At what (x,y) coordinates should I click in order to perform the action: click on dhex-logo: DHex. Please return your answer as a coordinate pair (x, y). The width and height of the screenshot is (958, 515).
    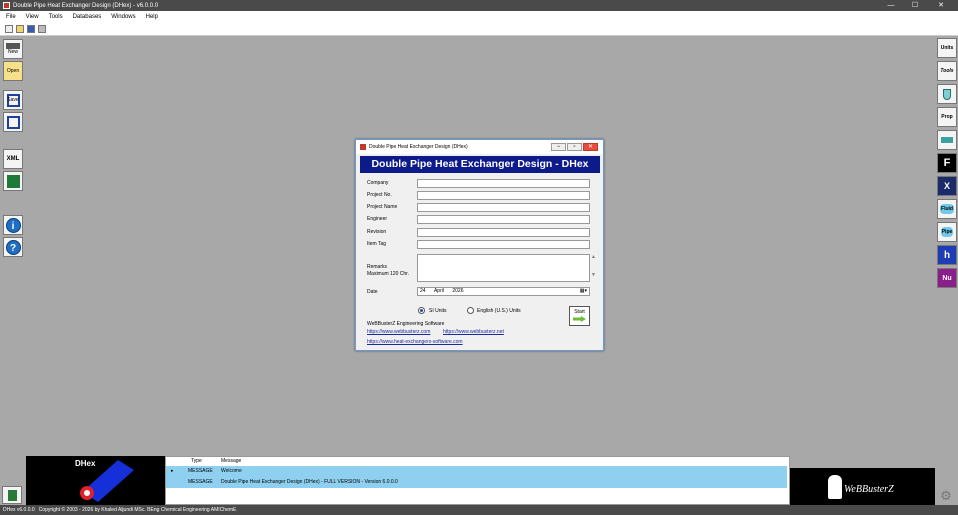
    Looking at the image, I should click on (95, 480).